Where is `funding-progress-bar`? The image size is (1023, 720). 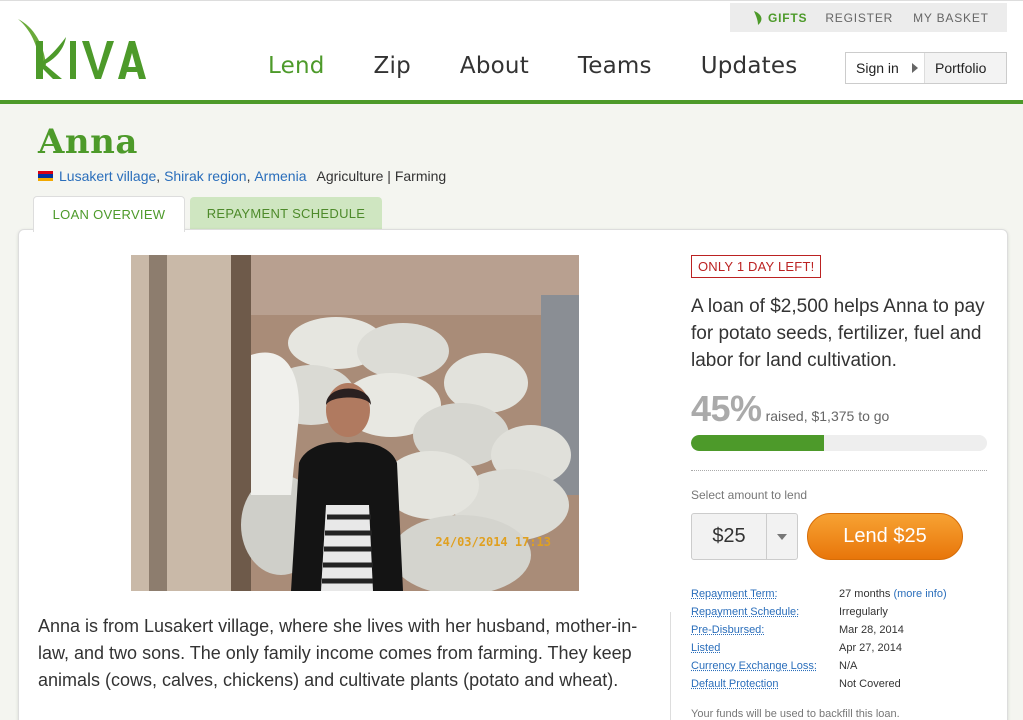
funding-progress-bar is located at coordinates (839, 443).